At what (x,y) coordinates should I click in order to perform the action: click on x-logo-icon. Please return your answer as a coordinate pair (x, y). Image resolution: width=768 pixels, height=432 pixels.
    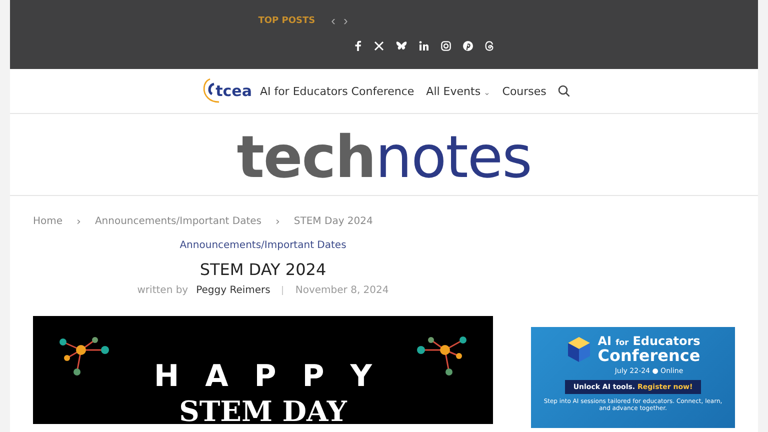
    Looking at the image, I should click on (379, 45).